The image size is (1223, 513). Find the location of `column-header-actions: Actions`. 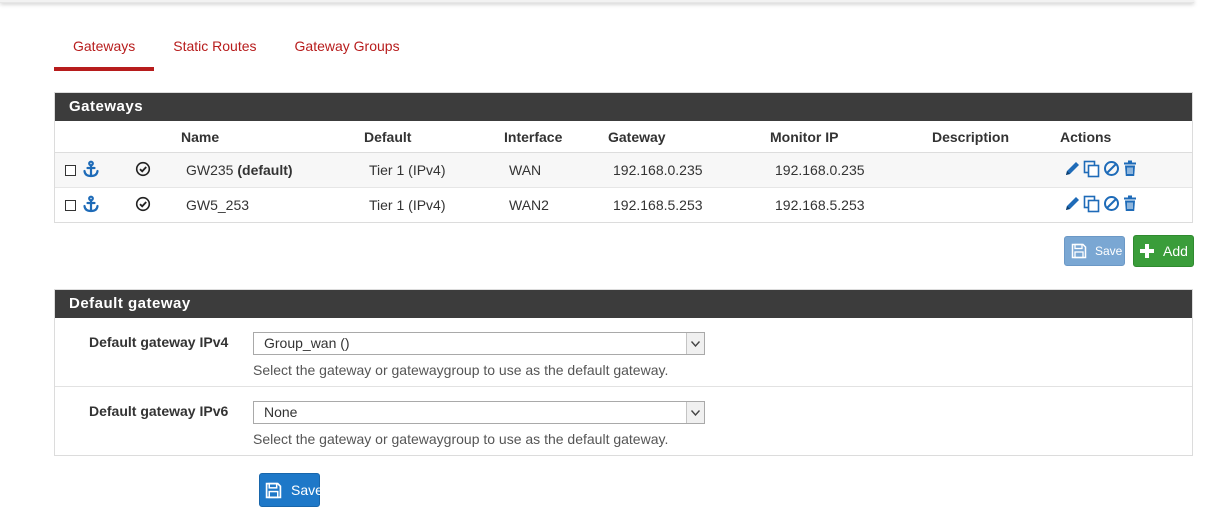

column-header-actions: Actions is located at coordinates (1126, 137).